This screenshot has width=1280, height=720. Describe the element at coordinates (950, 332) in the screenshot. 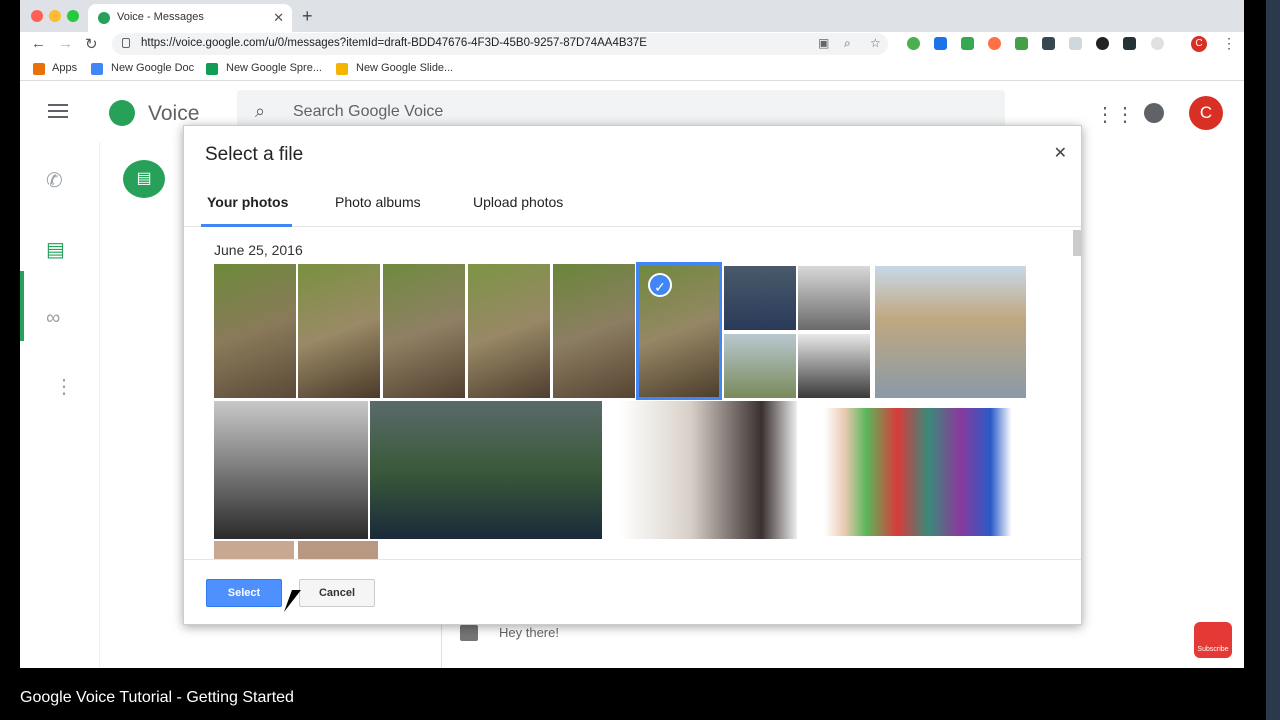

I see `young-man-portrait-large` at that location.